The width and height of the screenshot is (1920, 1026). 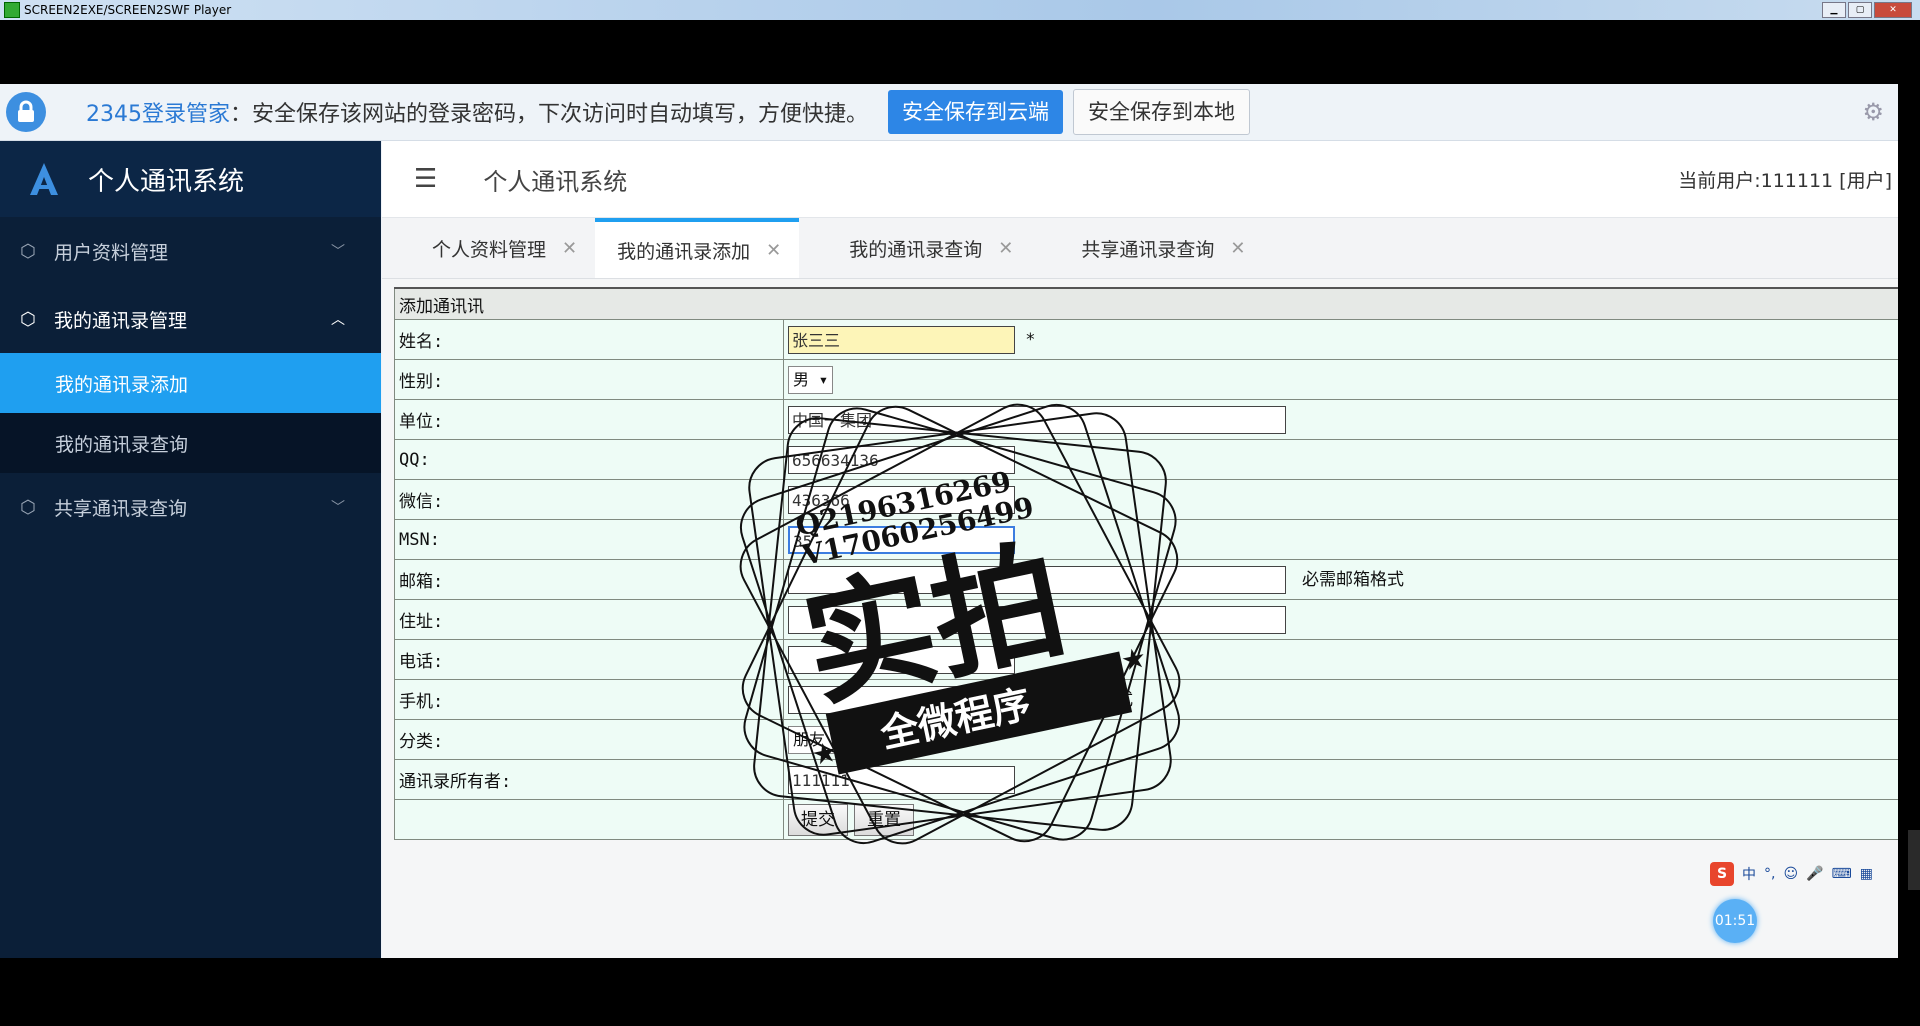 I want to click on scroll-handle, so click(x=1914, y=860).